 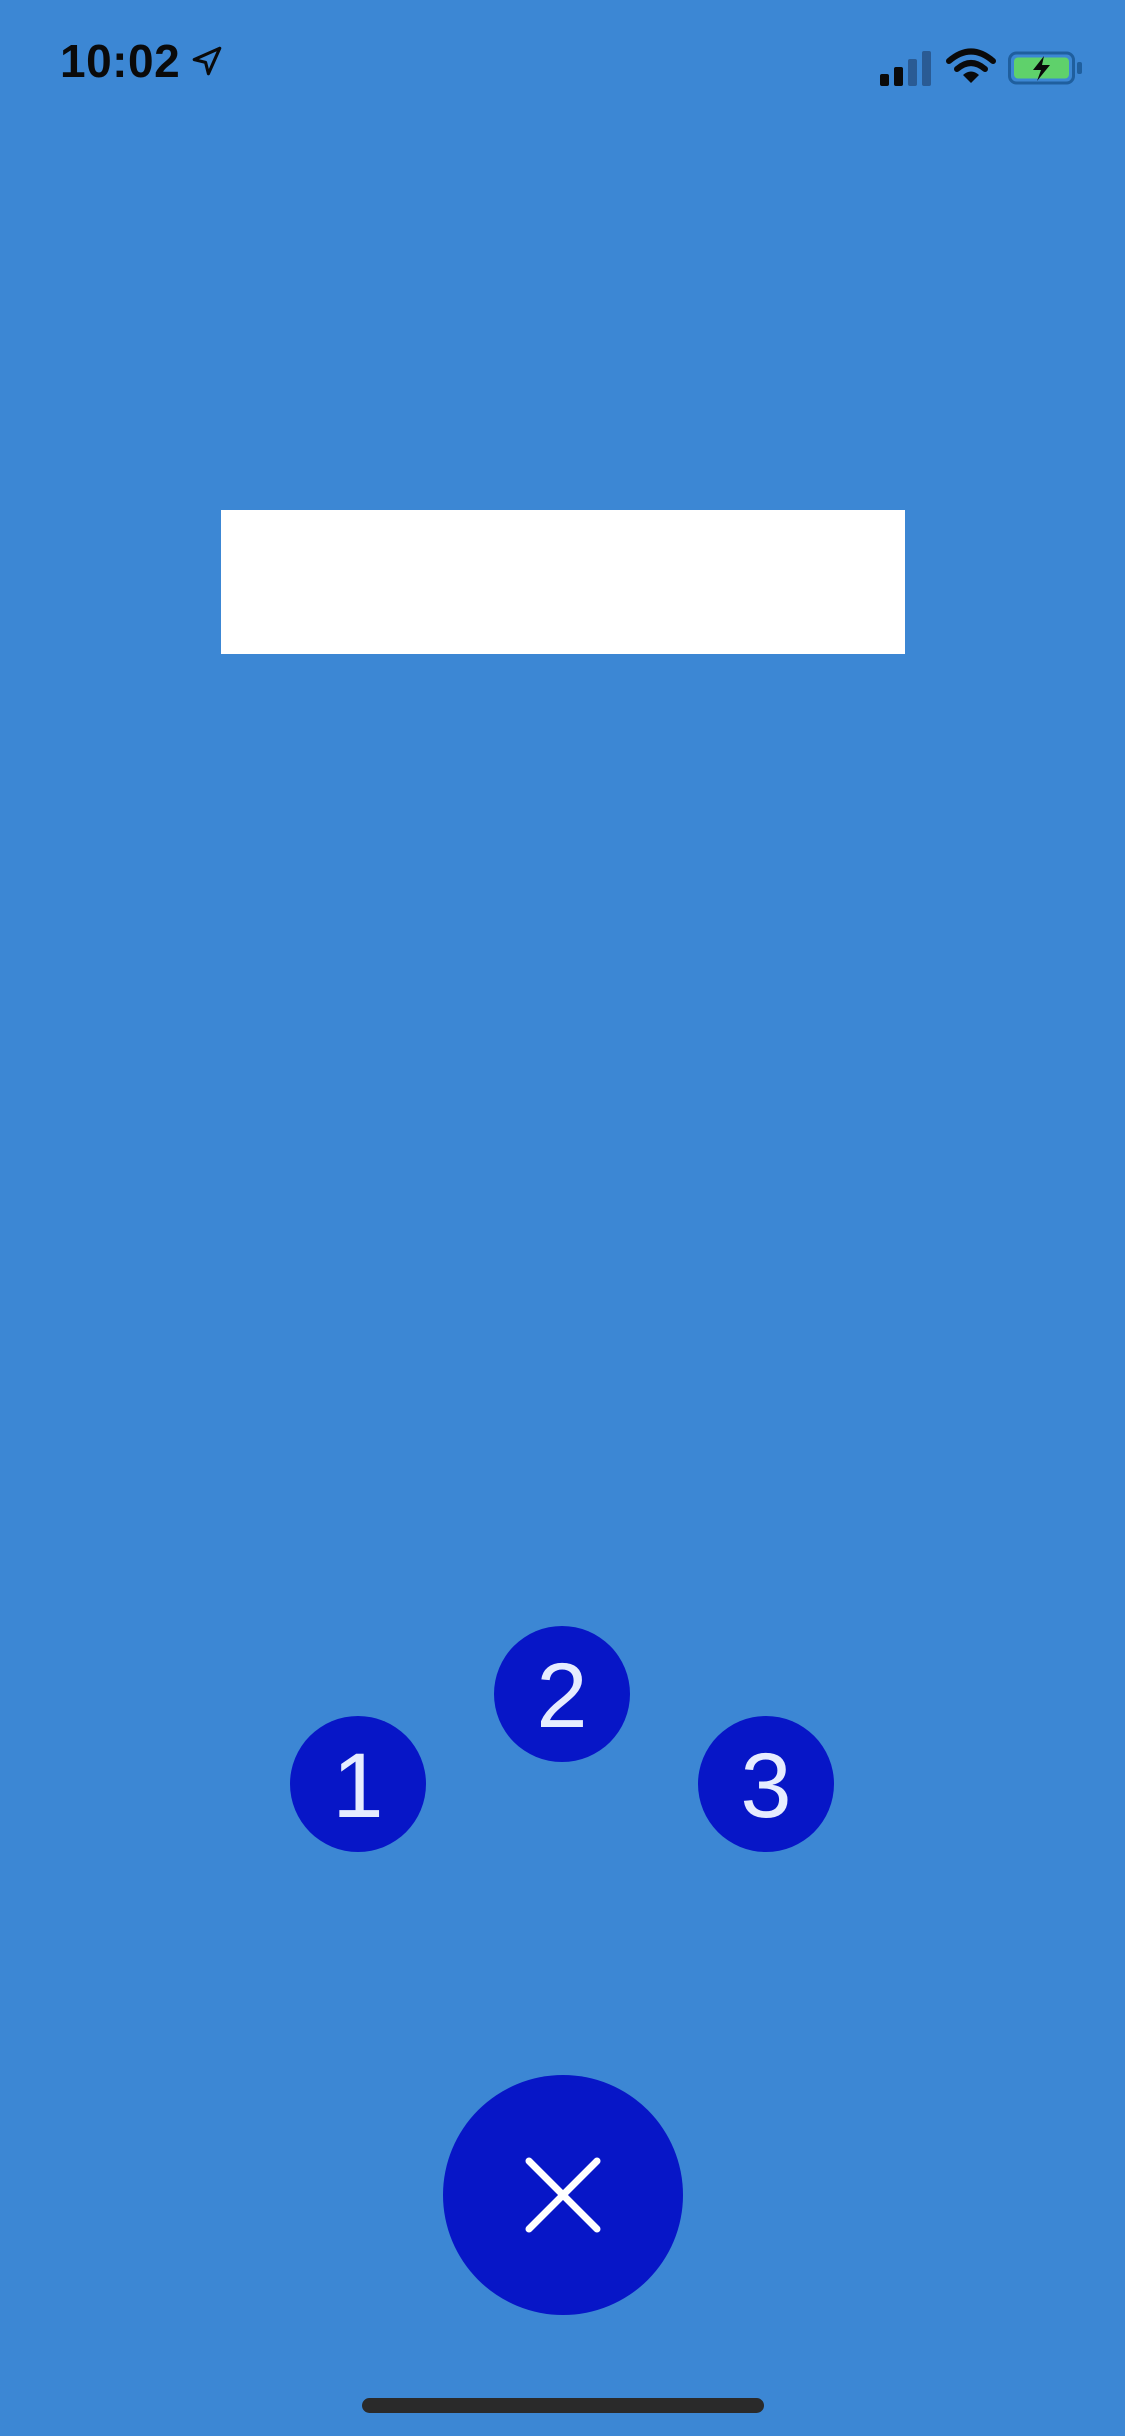 I want to click on close-icon, so click(x=563, y=2195).